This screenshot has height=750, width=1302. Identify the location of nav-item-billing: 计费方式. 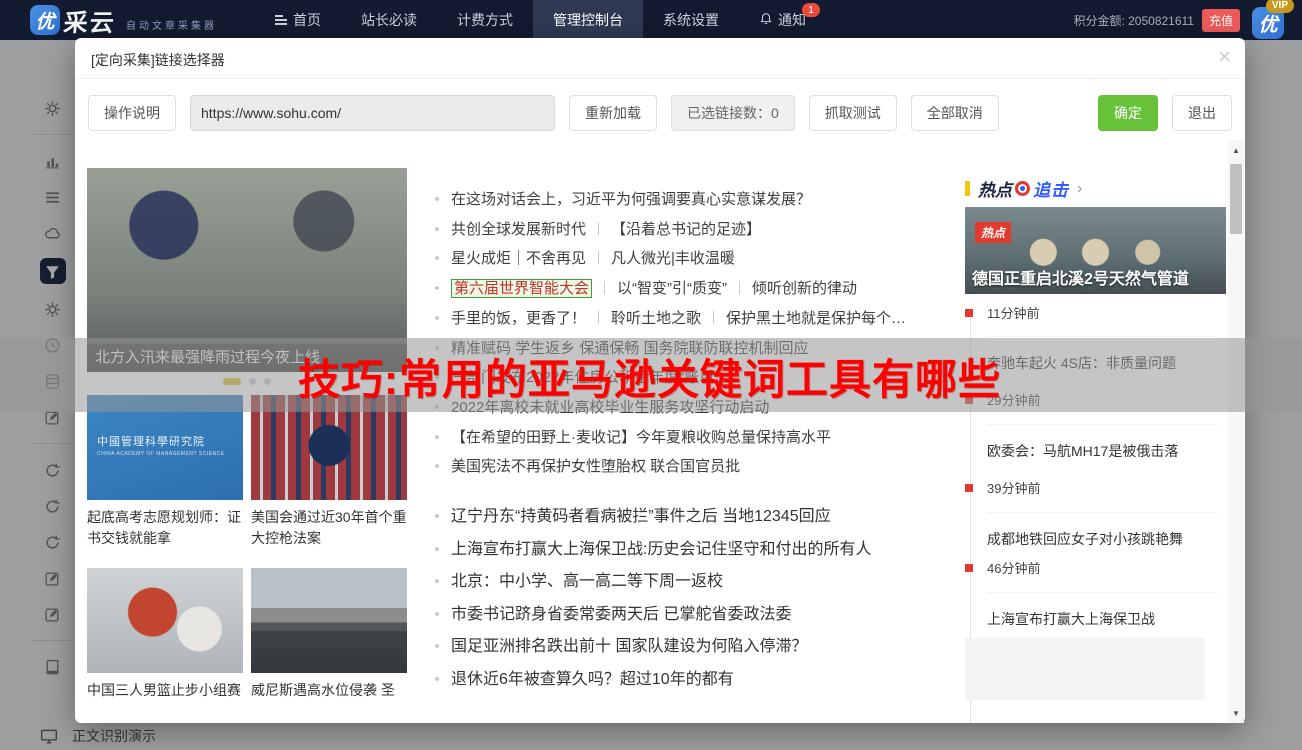
(485, 20).